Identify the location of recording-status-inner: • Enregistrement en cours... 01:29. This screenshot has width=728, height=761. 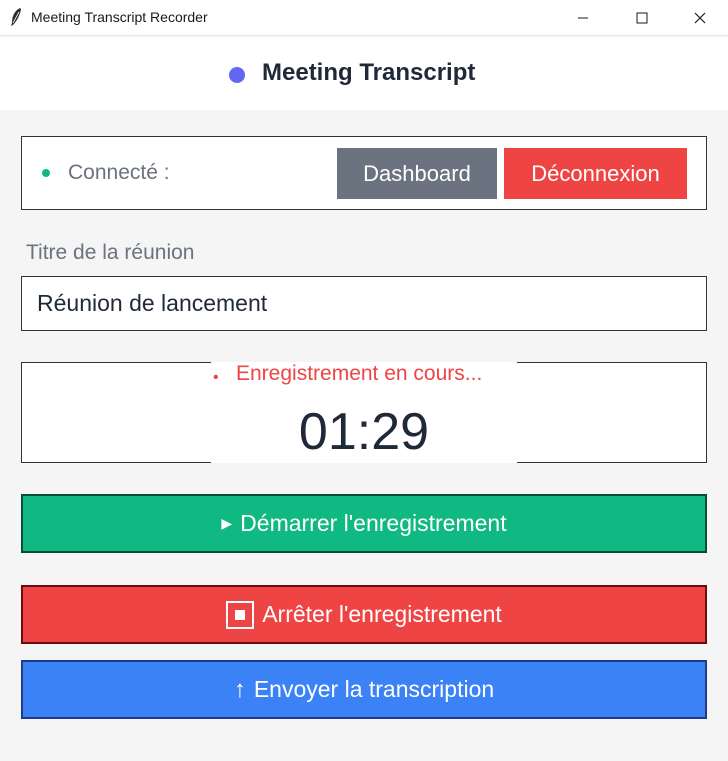
(364, 412).